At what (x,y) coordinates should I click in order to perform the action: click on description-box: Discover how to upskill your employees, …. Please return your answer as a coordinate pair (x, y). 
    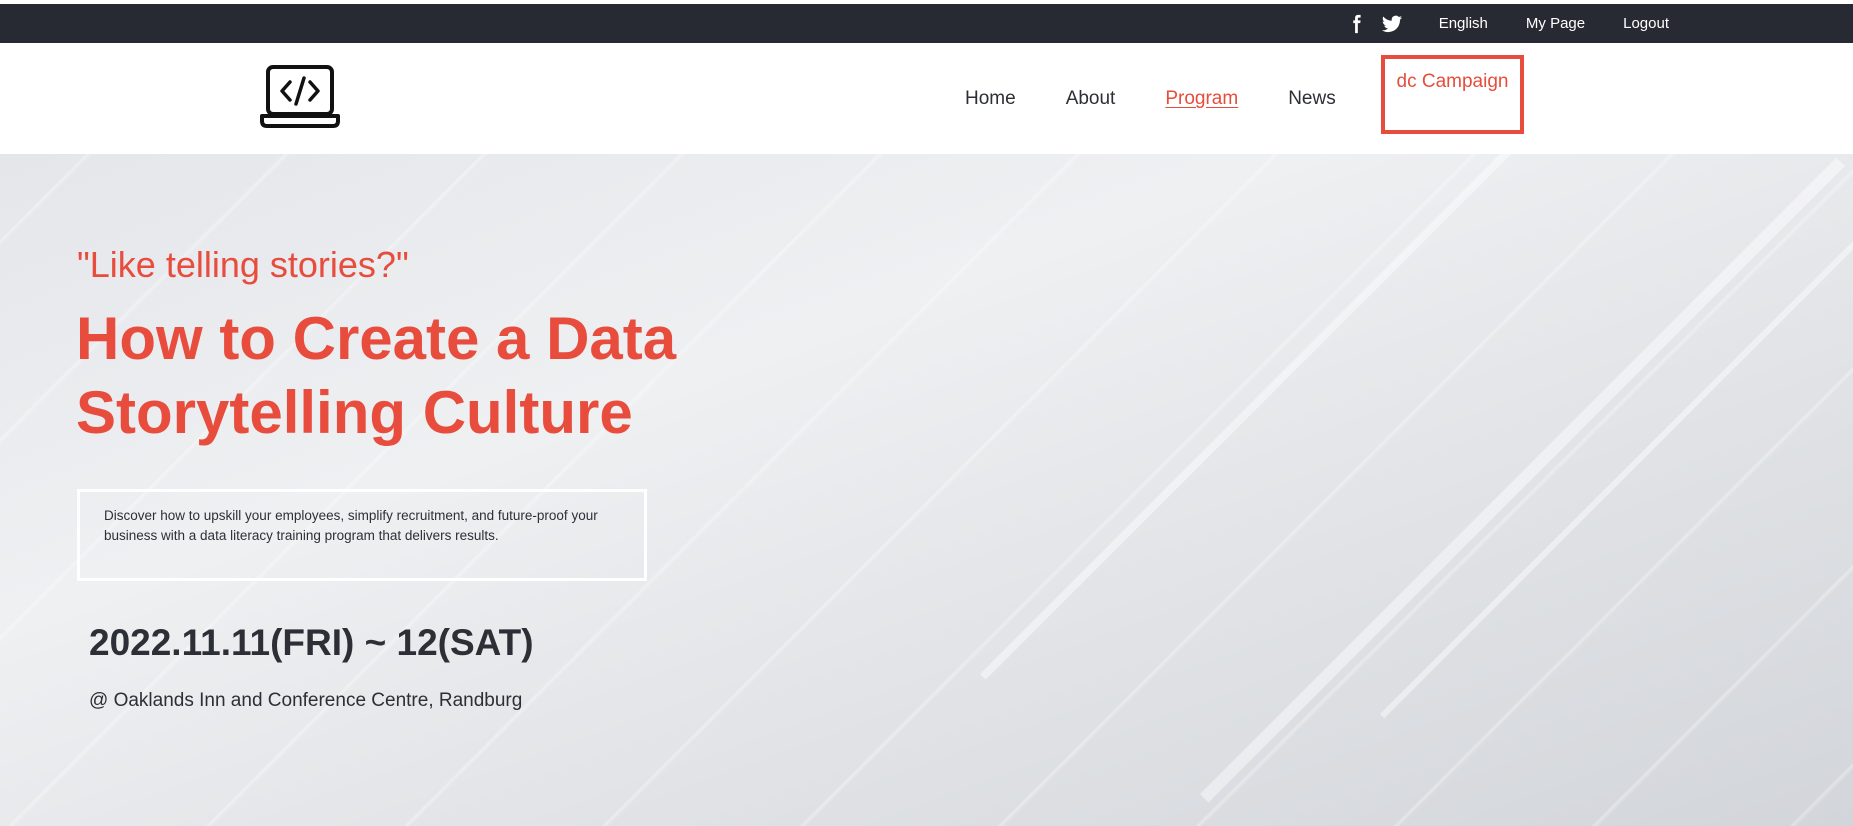
    Looking at the image, I should click on (362, 535).